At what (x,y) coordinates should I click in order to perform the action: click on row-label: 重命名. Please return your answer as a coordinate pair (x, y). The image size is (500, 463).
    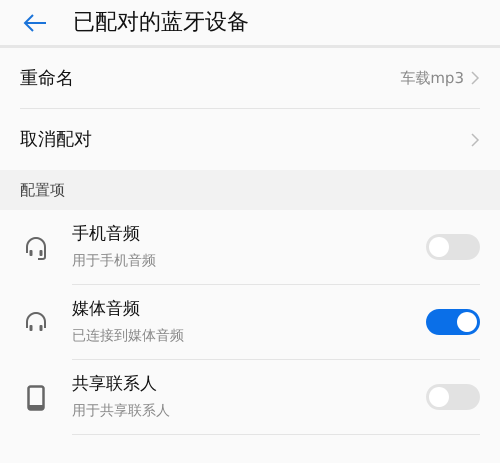
    Looking at the image, I should click on (47, 78).